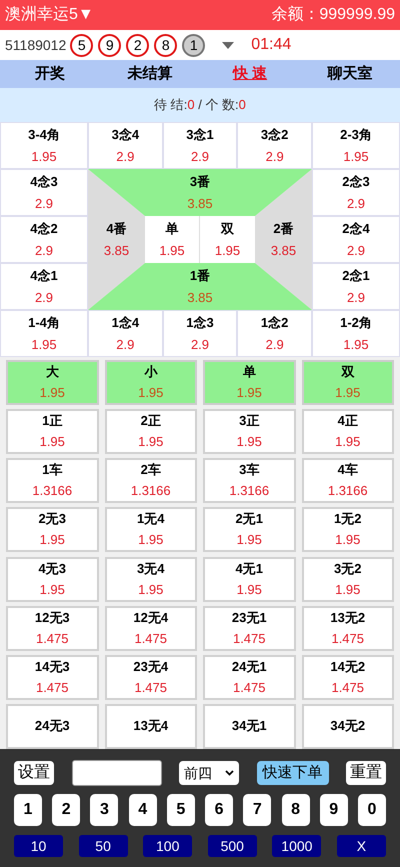 This screenshot has height=867, width=400. I want to click on digit-key: 7, so click(257, 810).